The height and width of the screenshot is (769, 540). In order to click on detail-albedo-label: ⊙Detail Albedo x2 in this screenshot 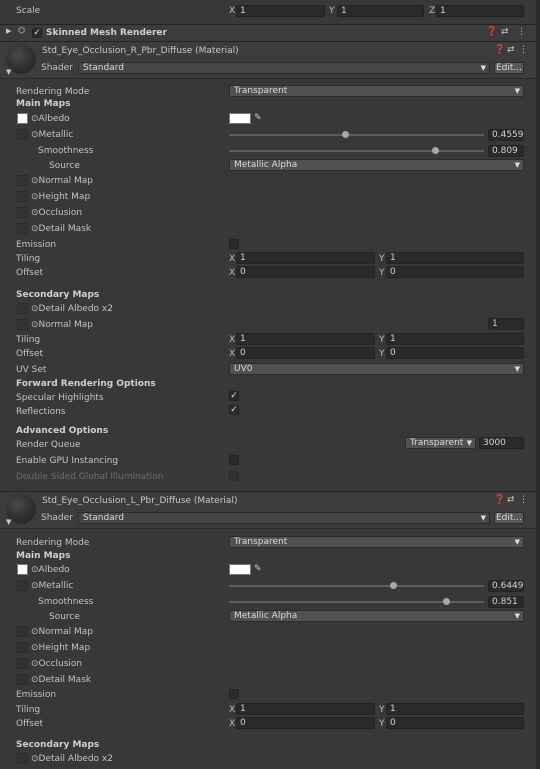, I will do `click(72, 759)`.